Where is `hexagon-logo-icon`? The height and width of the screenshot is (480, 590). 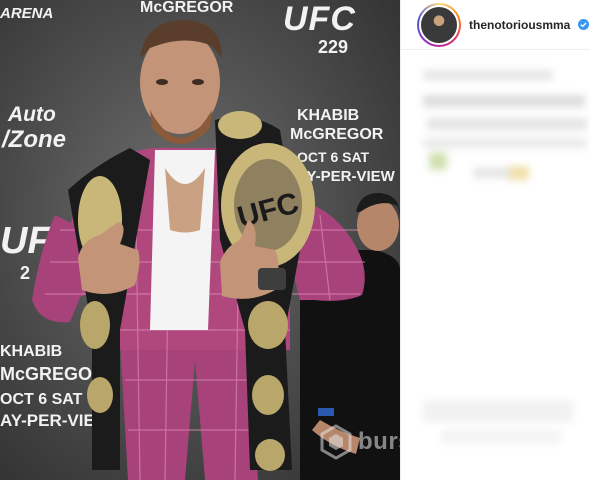
hexagon-logo-icon is located at coordinates (336, 442).